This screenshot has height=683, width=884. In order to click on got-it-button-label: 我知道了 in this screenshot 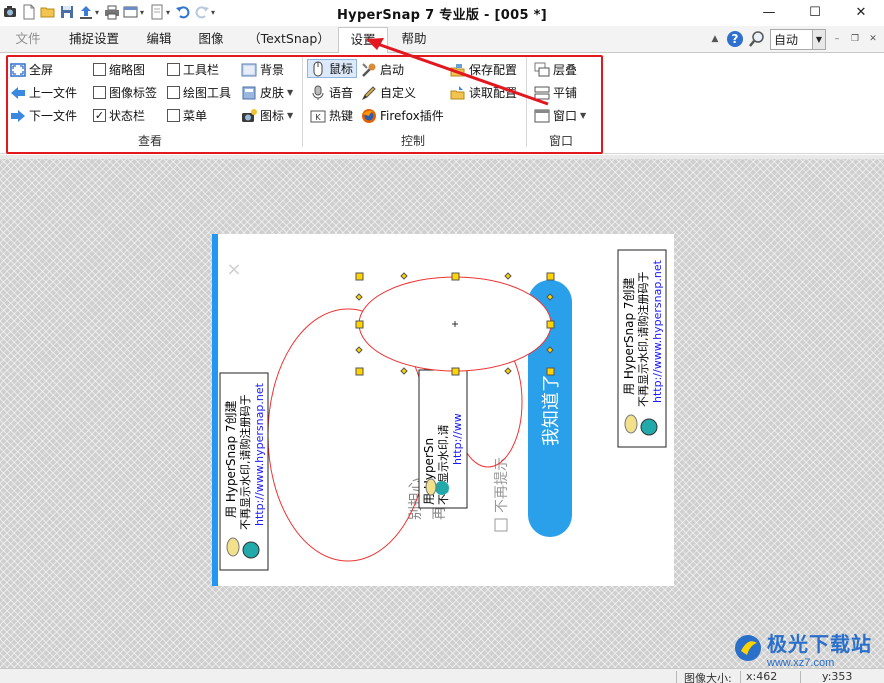, I will do `click(551, 410)`.